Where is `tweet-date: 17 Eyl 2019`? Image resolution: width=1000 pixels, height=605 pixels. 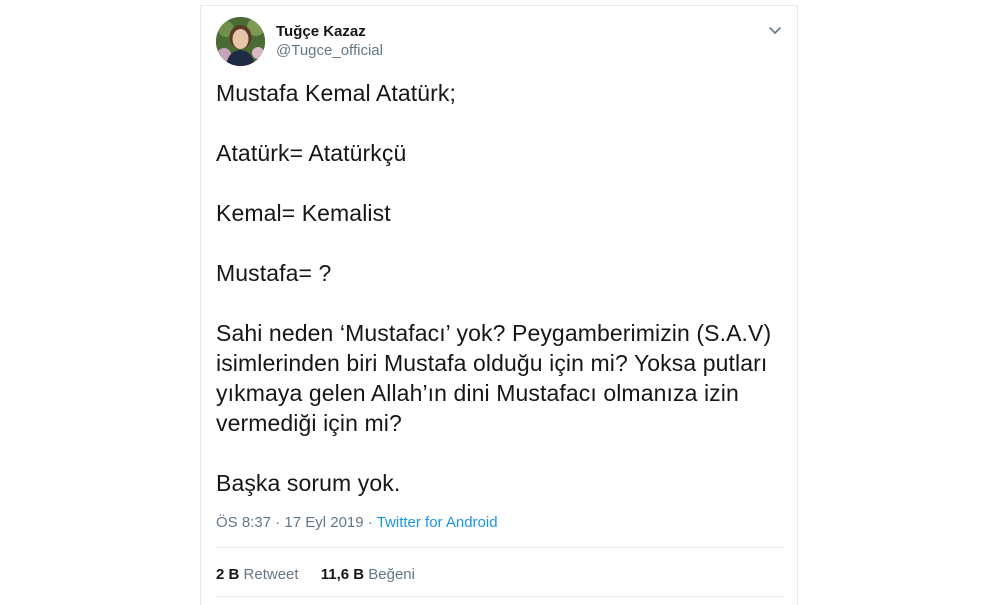 tweet-date: 17 Eyl 2019 is located at coordinates (323, 522).